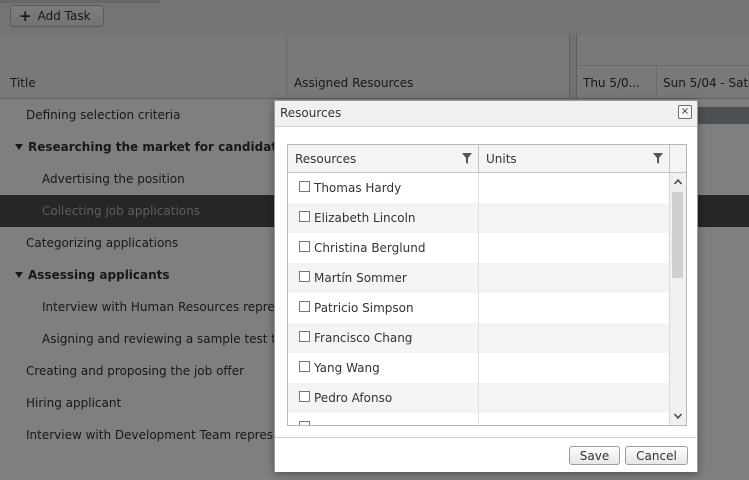  What do you see at coordinates (311, 113) in the screenshot?
I see `dialog-title: Resources` at bounding box center [311, 113].